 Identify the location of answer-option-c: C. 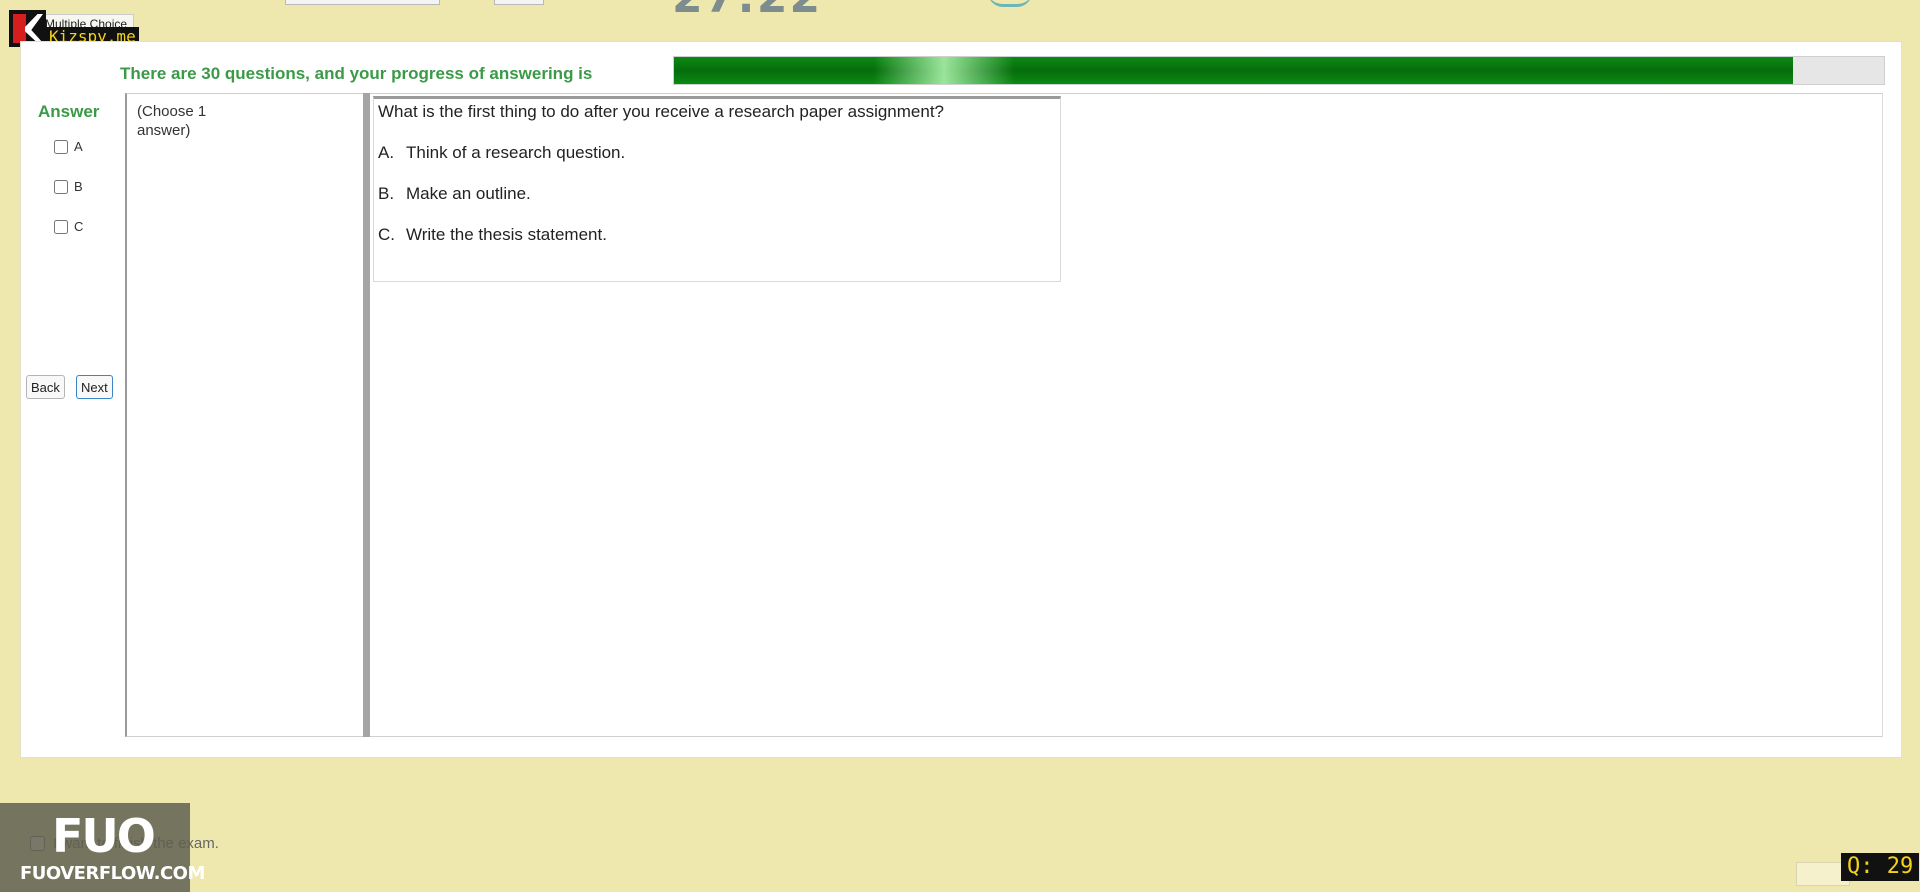
(68, 226).